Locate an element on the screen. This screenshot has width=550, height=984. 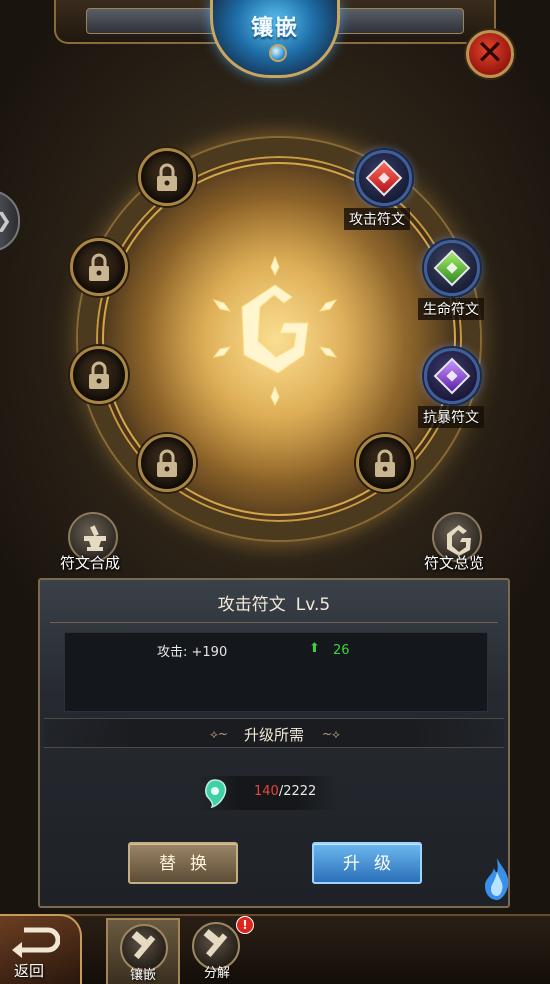
bottom-nav-bar is located at coordinates (275, 949).